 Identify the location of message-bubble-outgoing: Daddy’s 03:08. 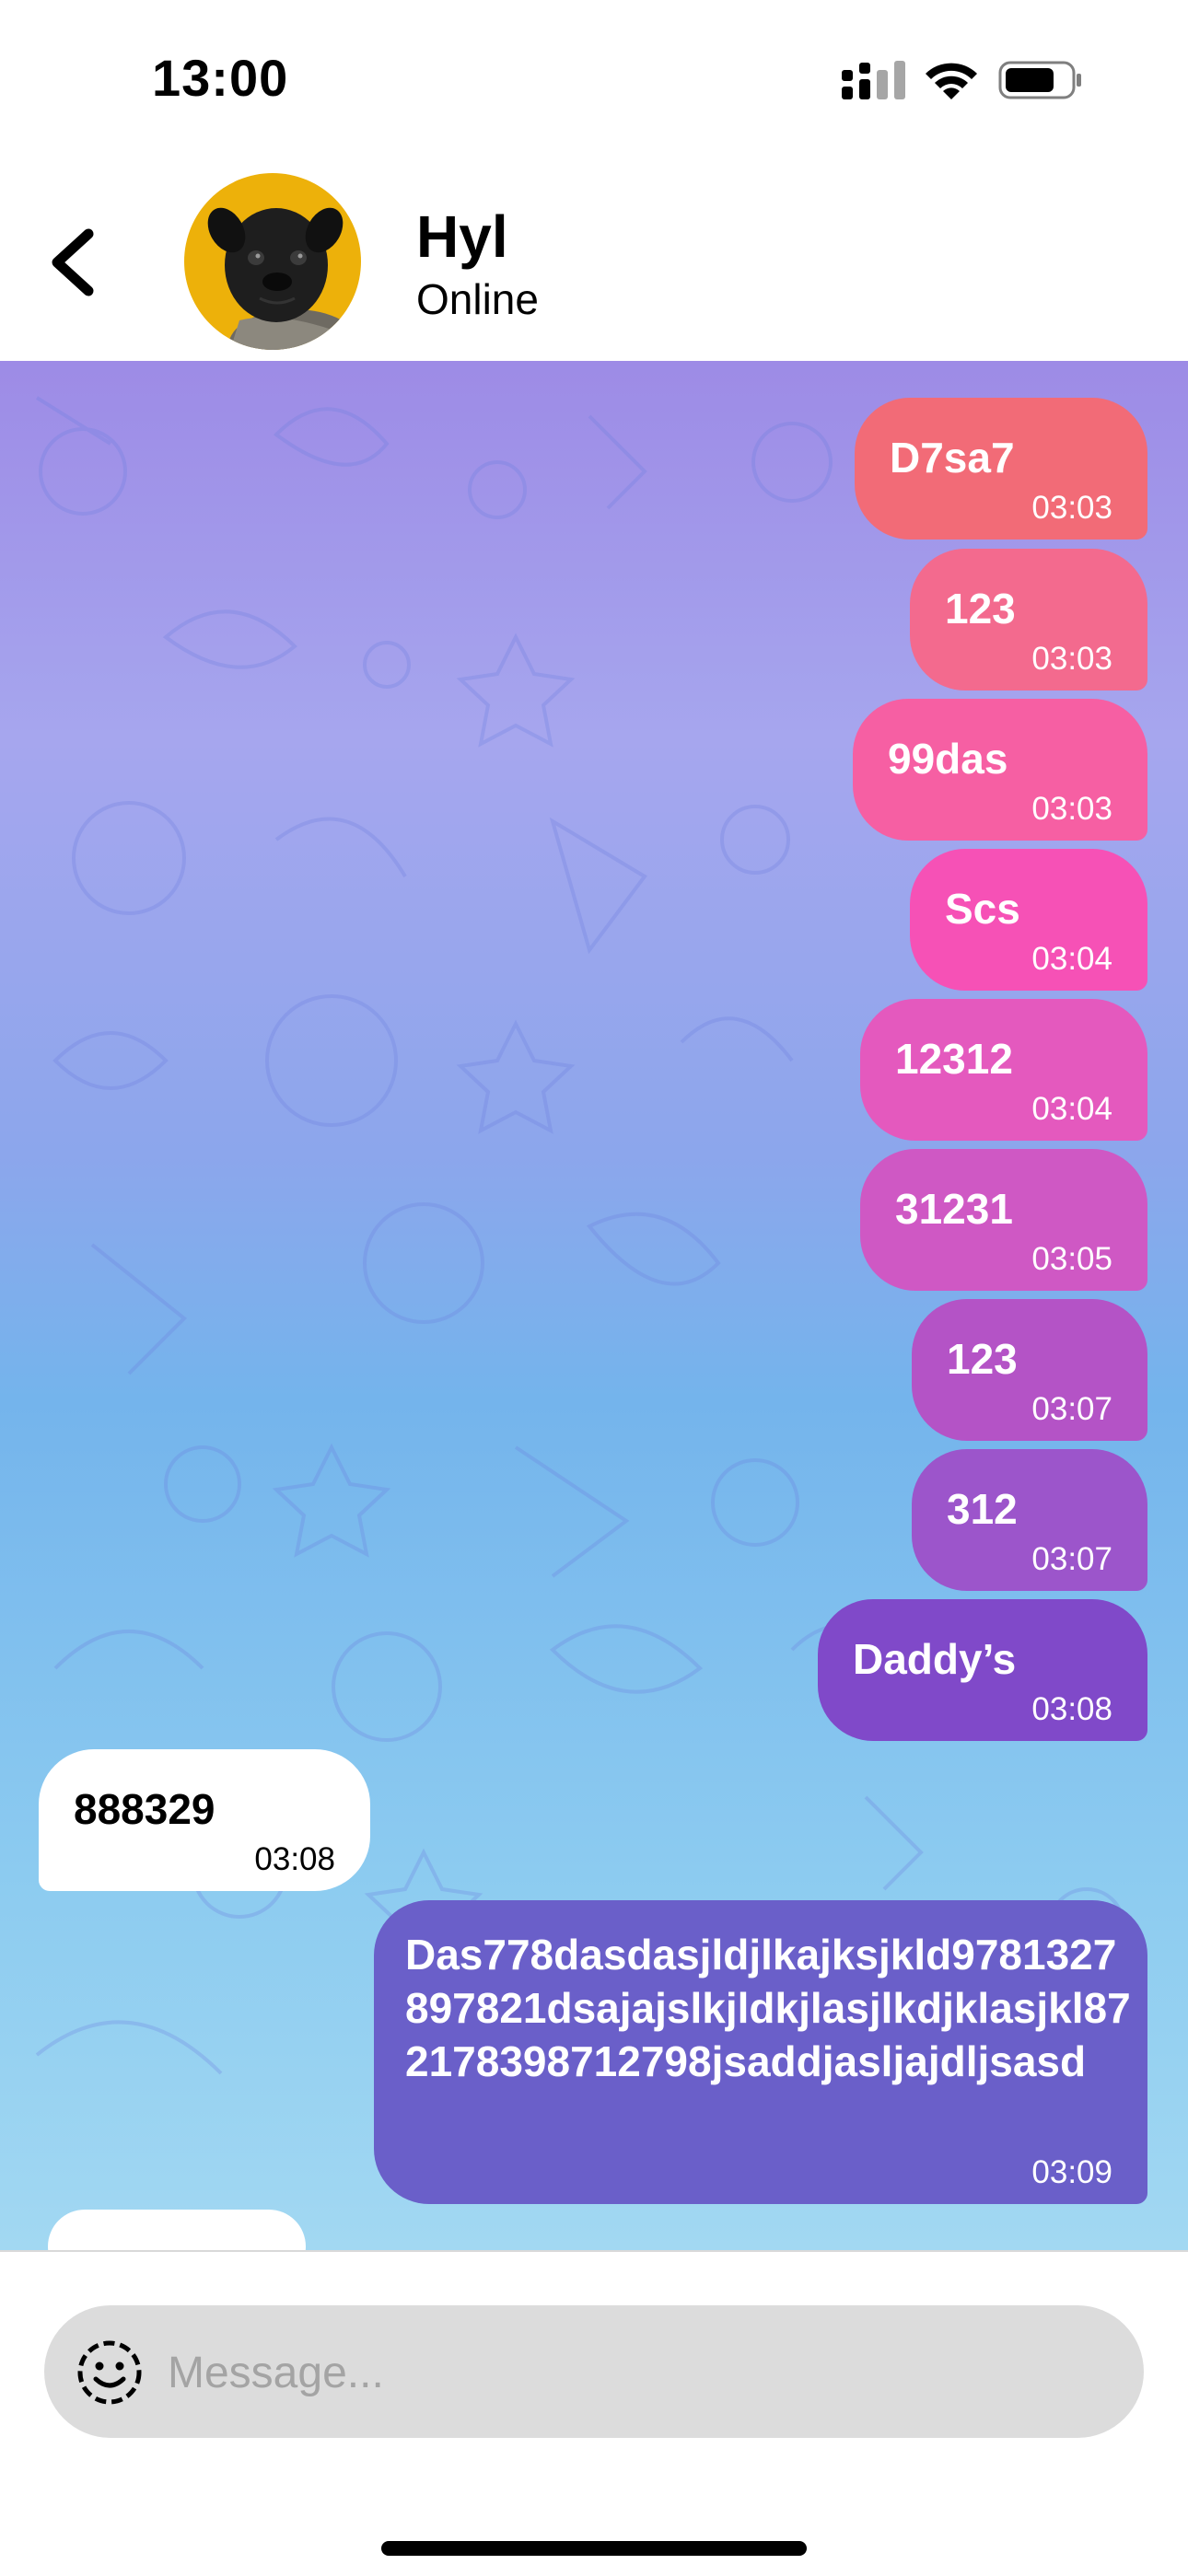
(982, 1670).